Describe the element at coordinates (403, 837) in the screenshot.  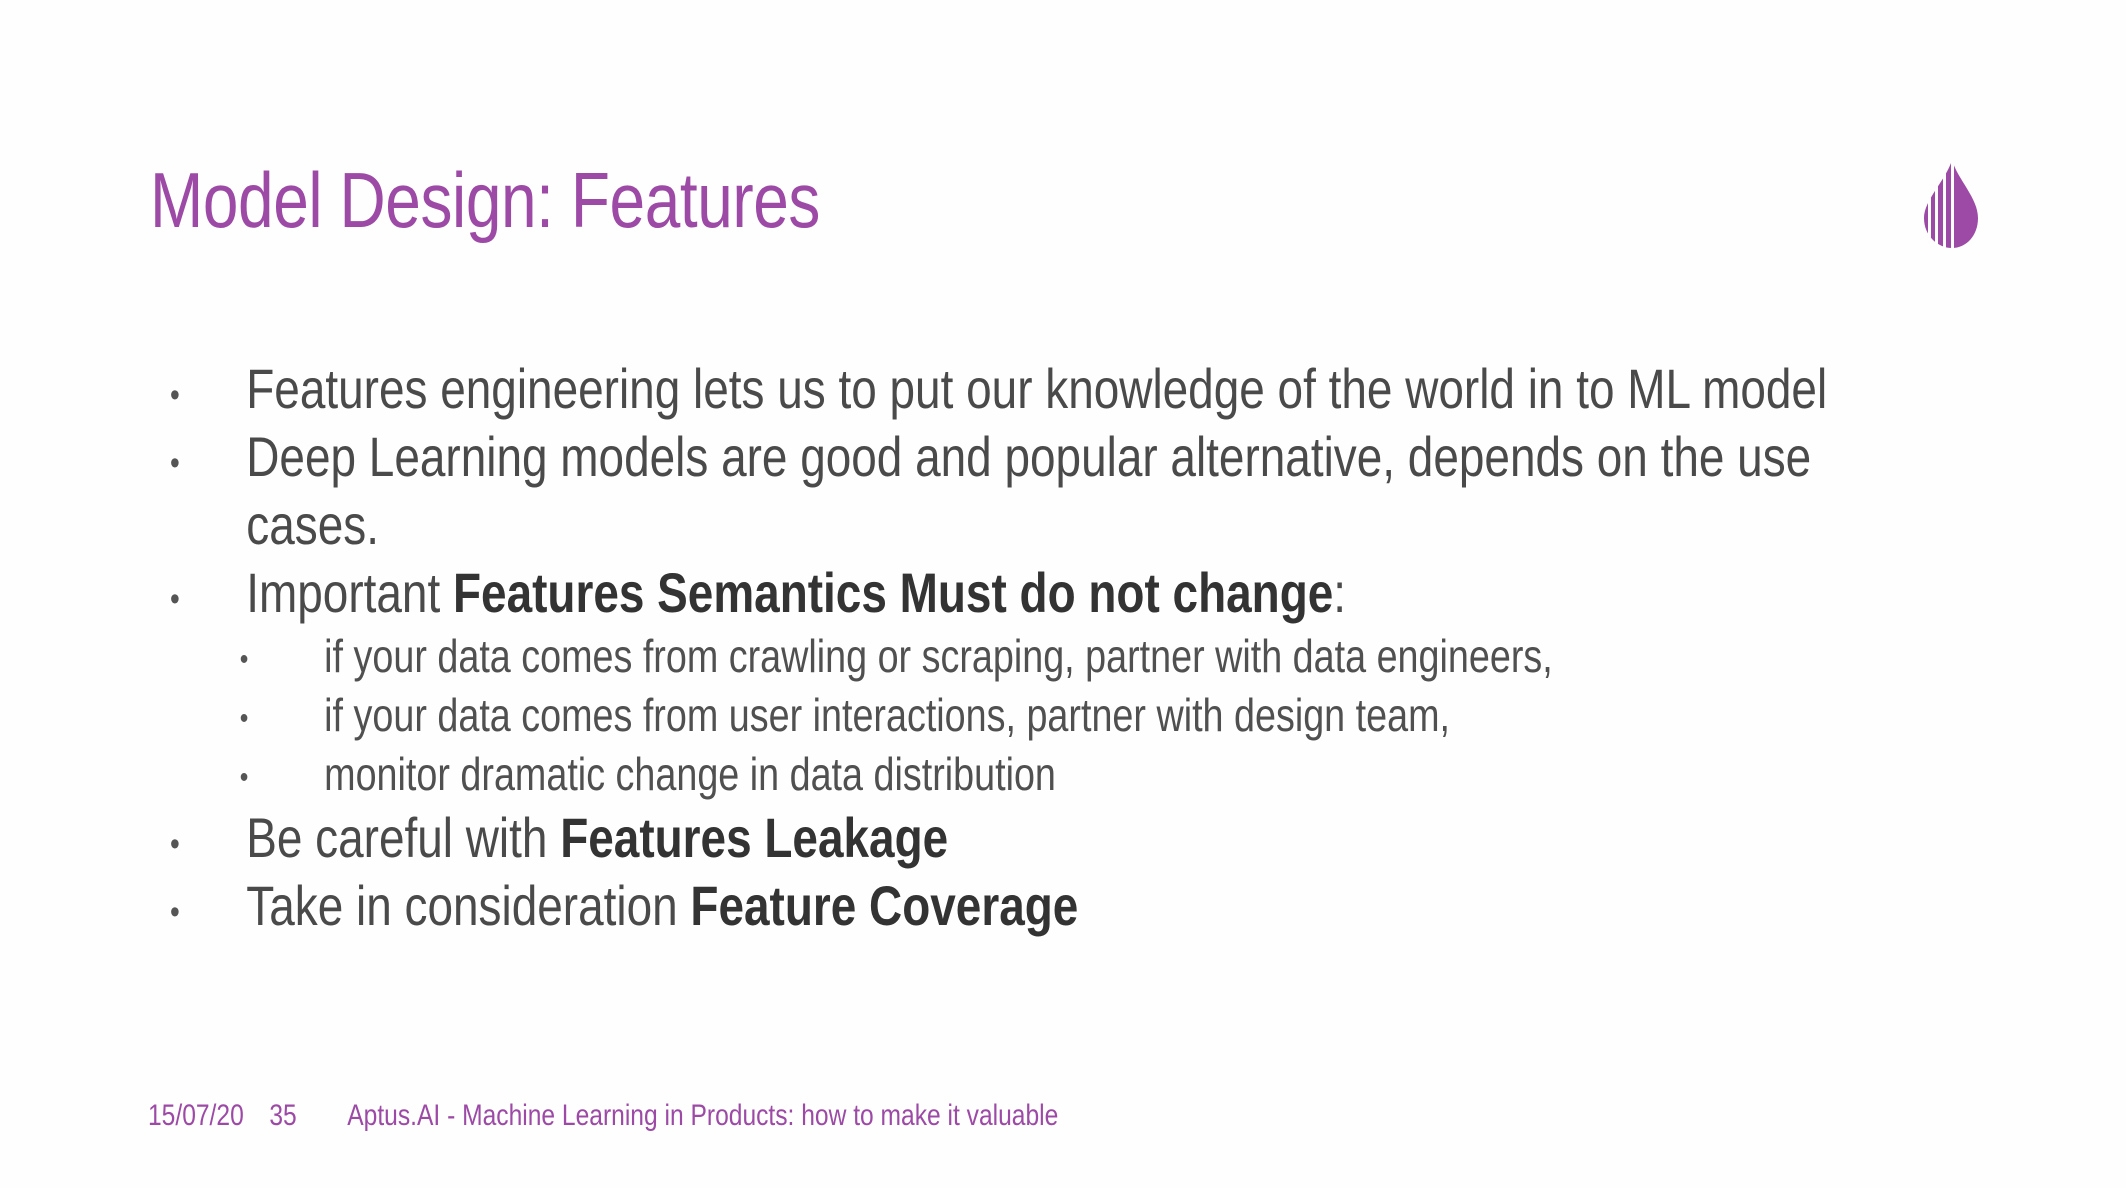
I see `bullet-prefix: Be careful with` at that location.